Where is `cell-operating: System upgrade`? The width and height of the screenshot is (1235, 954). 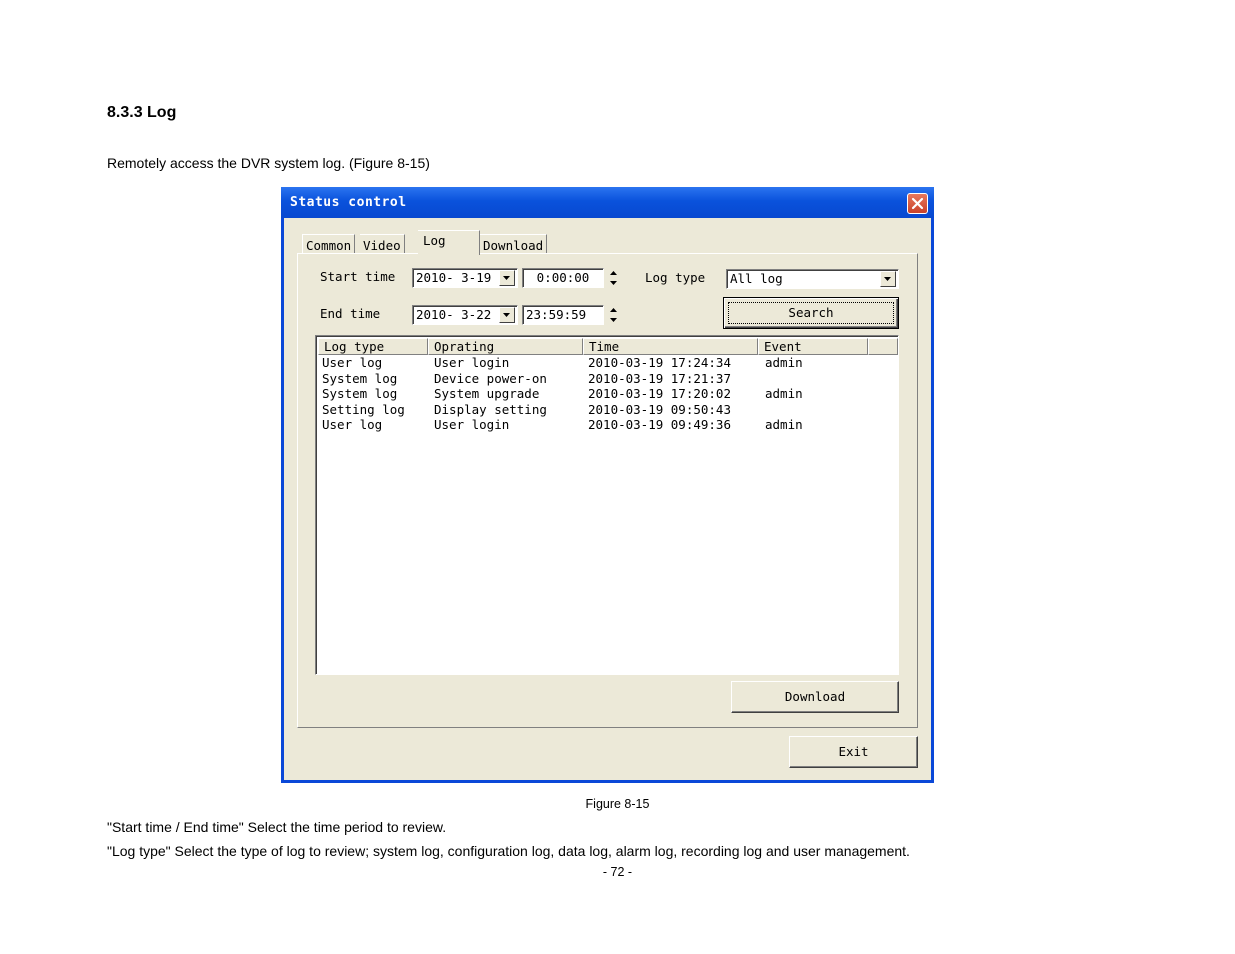
cell-operating: System upgrade is located at coordinates (487, 393).